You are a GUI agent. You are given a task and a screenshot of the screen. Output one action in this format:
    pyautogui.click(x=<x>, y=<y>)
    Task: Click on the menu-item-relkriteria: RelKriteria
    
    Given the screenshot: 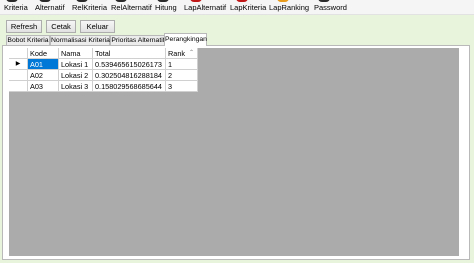 What is the action you would take?
    pyautogui.click(x=89, y=7)
    